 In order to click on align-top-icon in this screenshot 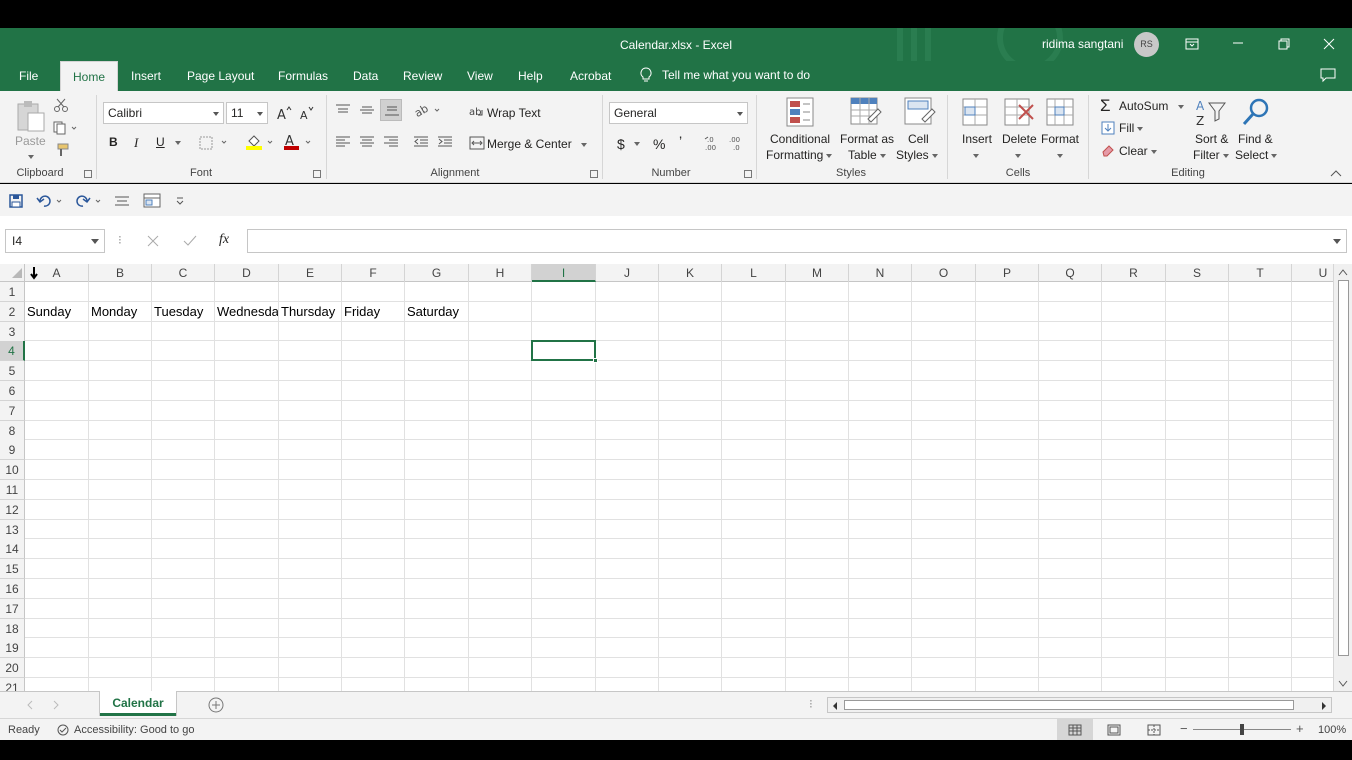, I will do `click(343, 110)`.